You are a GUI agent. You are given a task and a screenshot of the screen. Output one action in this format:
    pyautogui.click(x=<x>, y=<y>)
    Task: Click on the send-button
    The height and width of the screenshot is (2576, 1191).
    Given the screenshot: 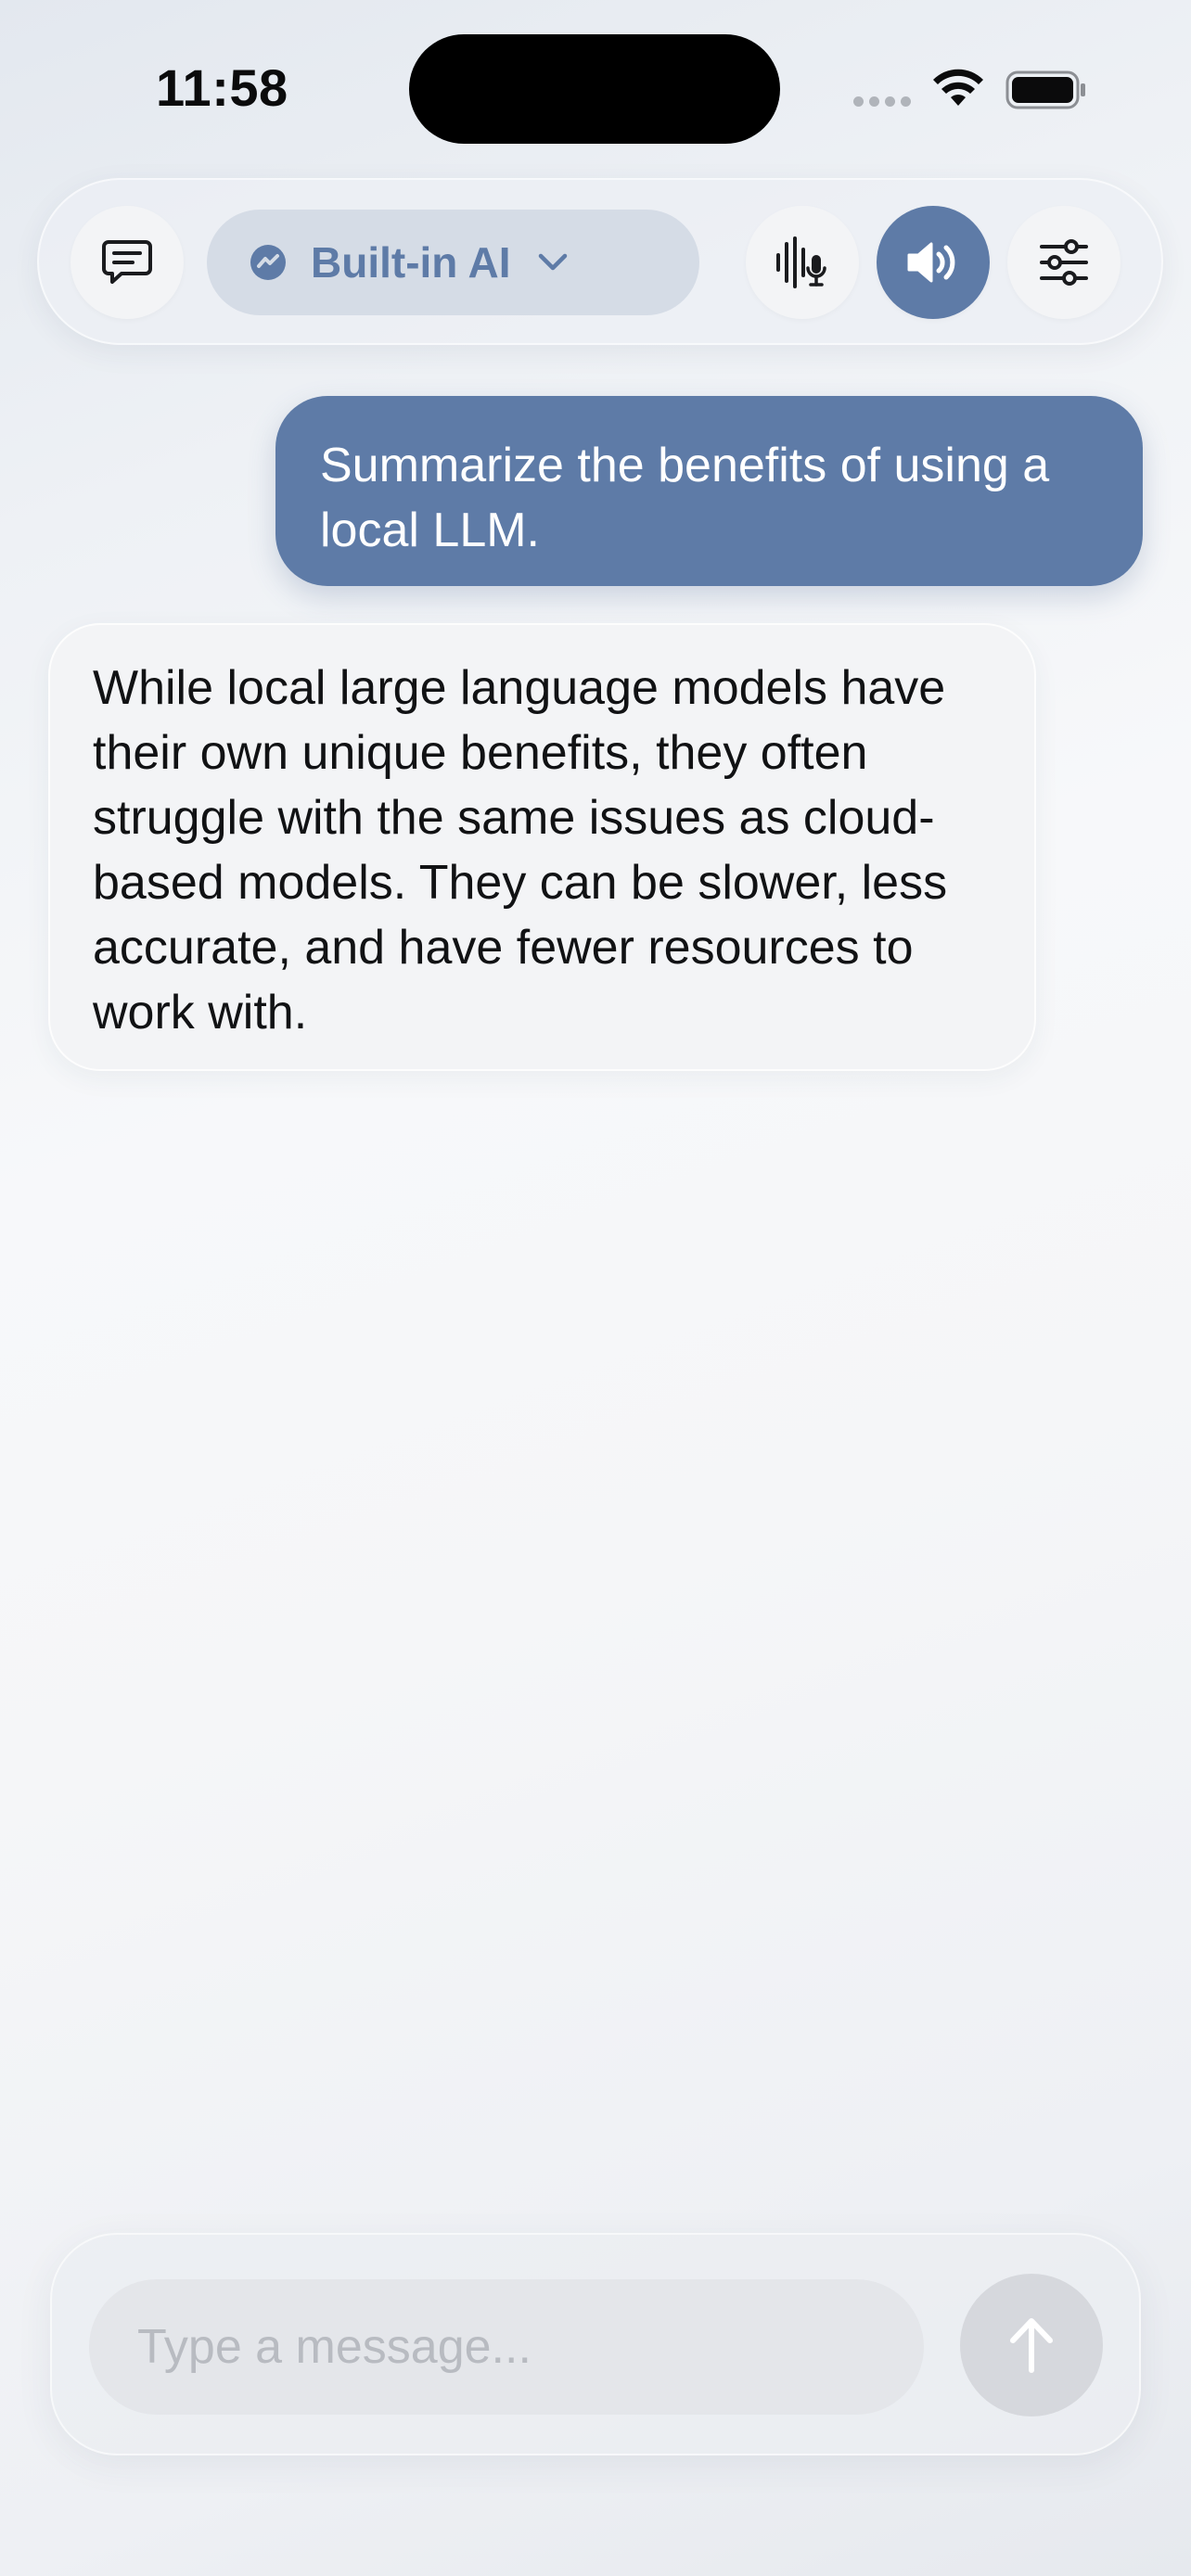 What is the action you would take?
    pyautogui.click(x=1032, y=2345)
    